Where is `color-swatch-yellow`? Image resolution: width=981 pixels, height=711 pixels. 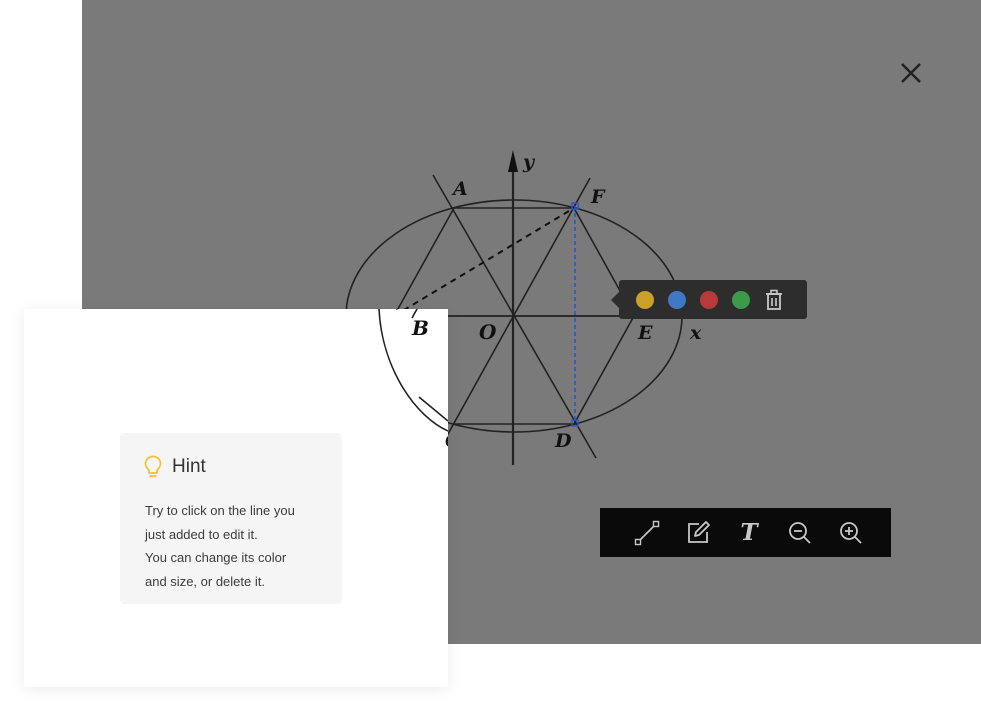
color-swatch-yellow is located at coordinates (645, 299).